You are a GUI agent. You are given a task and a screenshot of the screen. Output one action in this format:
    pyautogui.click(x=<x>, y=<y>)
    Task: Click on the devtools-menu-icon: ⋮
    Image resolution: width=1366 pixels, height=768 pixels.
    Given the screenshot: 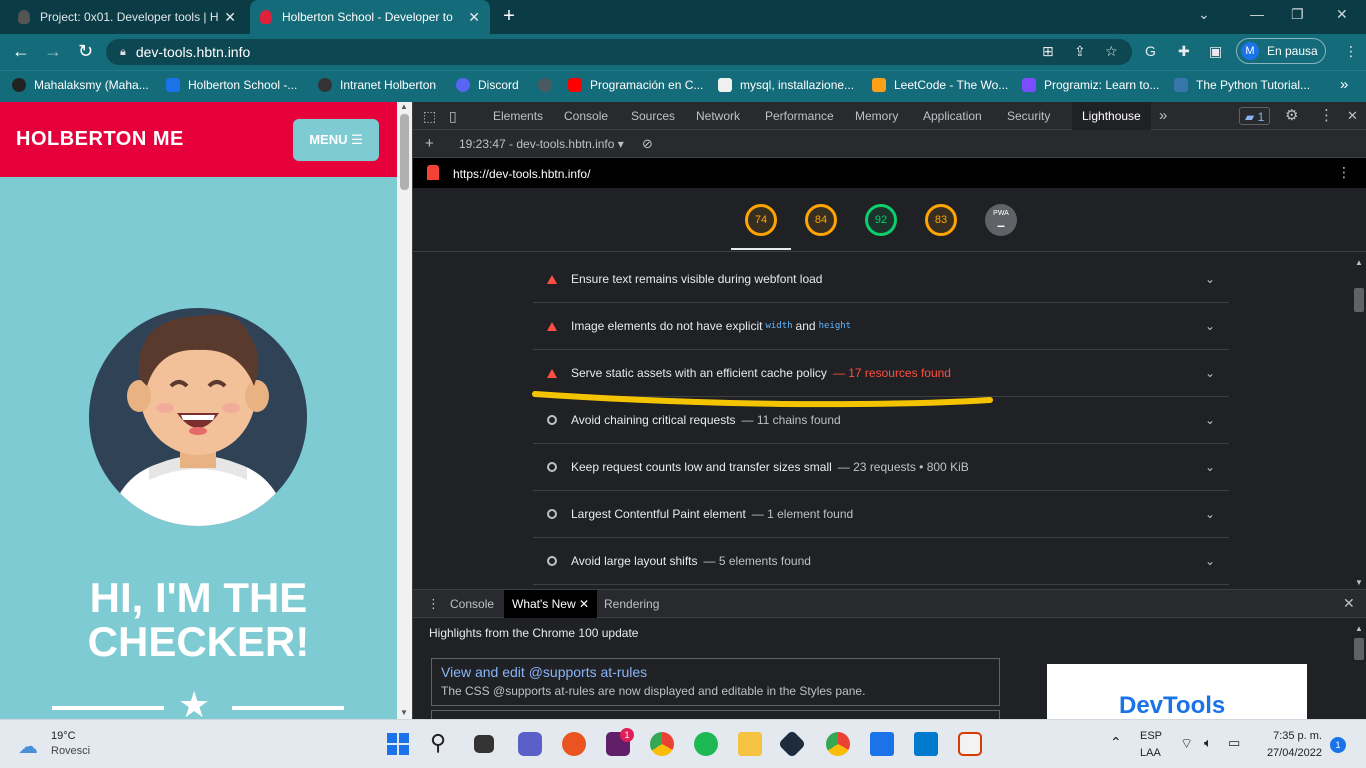 What is the action you would take?
    pyautogui.click(x=1326, y=116)
    